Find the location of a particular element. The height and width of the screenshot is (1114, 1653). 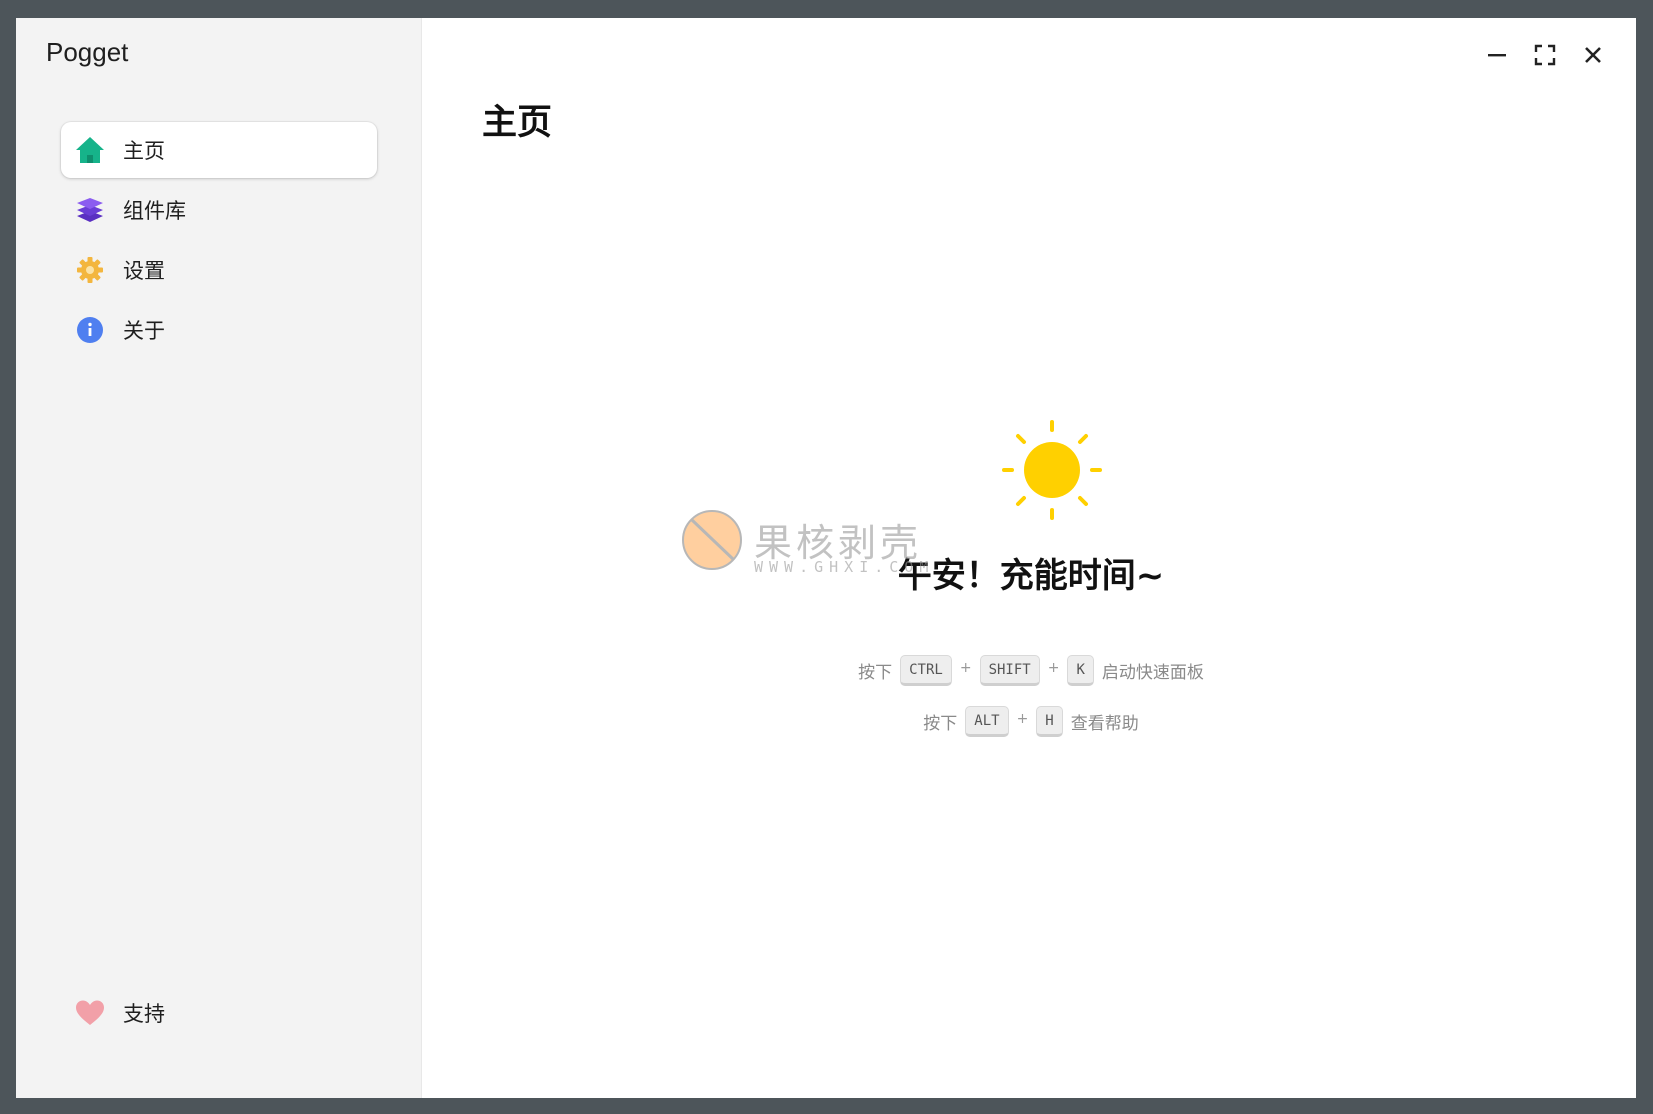

heart-icon is located at coordinates (90, 1013).